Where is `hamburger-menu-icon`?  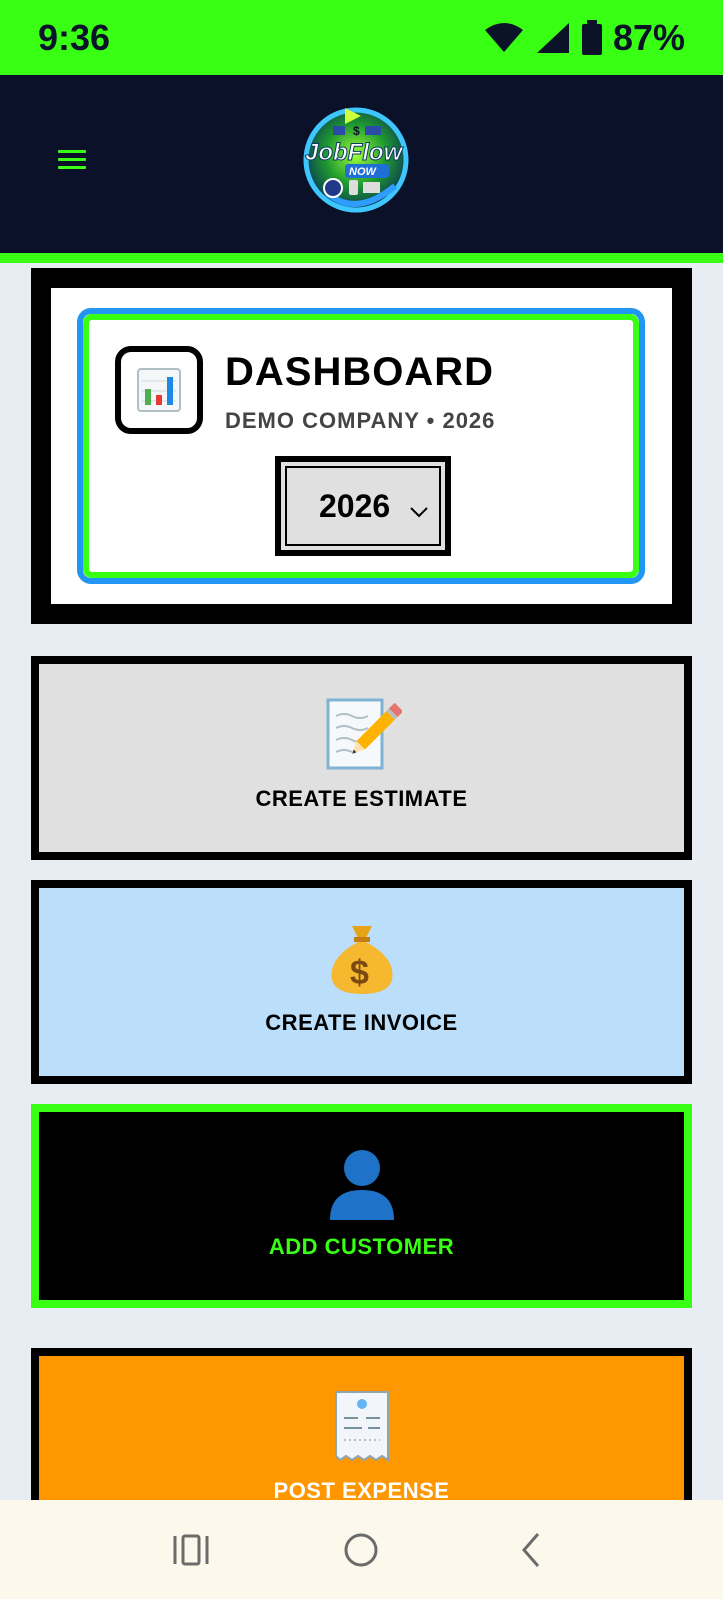
hamburger-menu-icon is located at coordinates (72, 163).